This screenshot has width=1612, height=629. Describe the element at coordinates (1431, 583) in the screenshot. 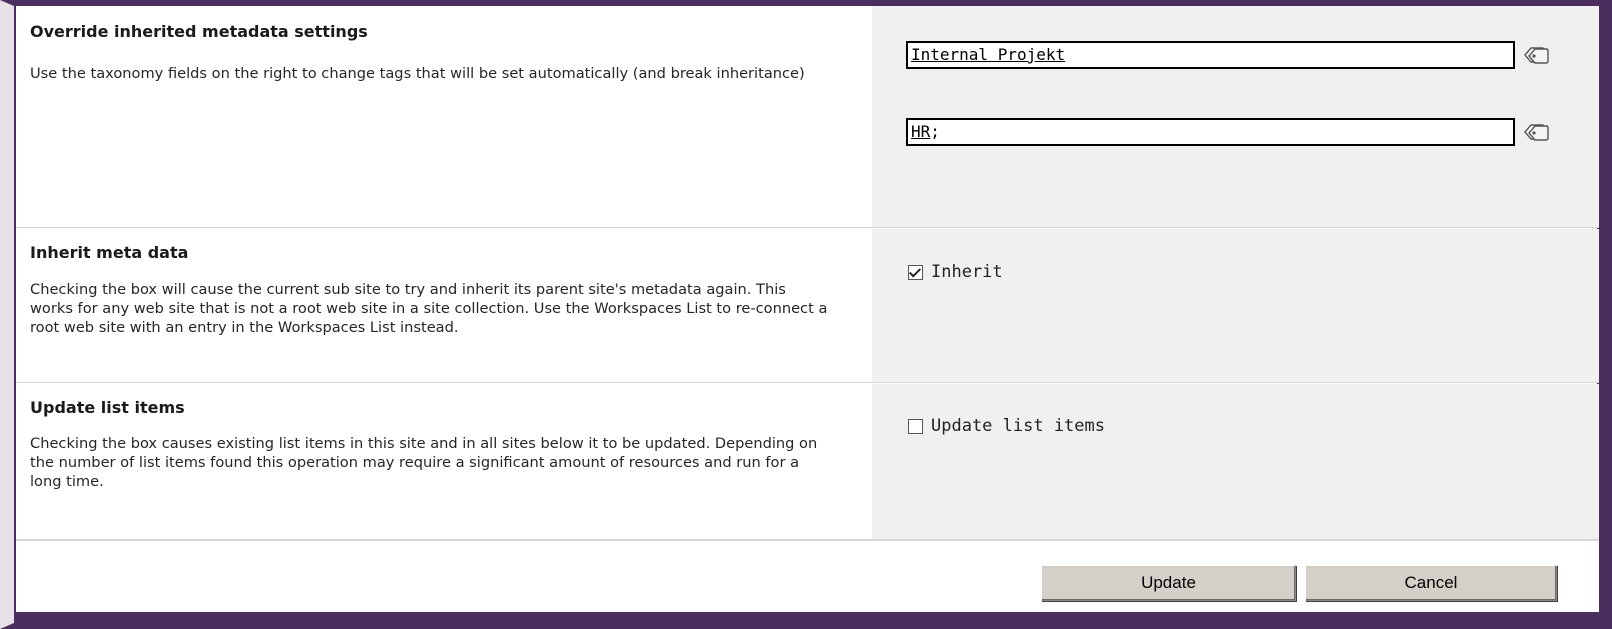

I see `cancel-button: Cancel` at that location.